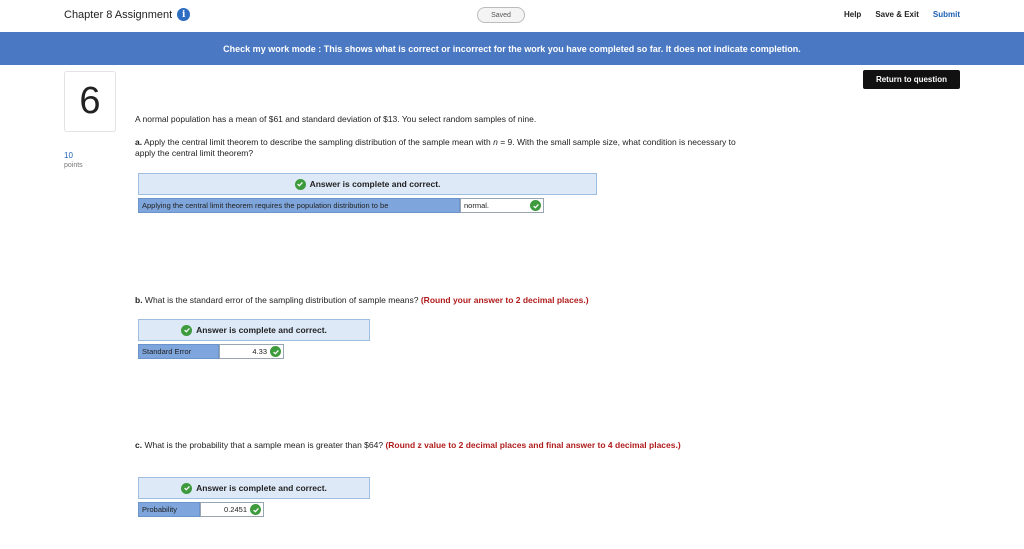 The width and height of the screenshot is (1024, 549). What do you see at coordinates (68, 155) in the screenshot?
I see `points-value: 10` at bounding box center [68, 155].